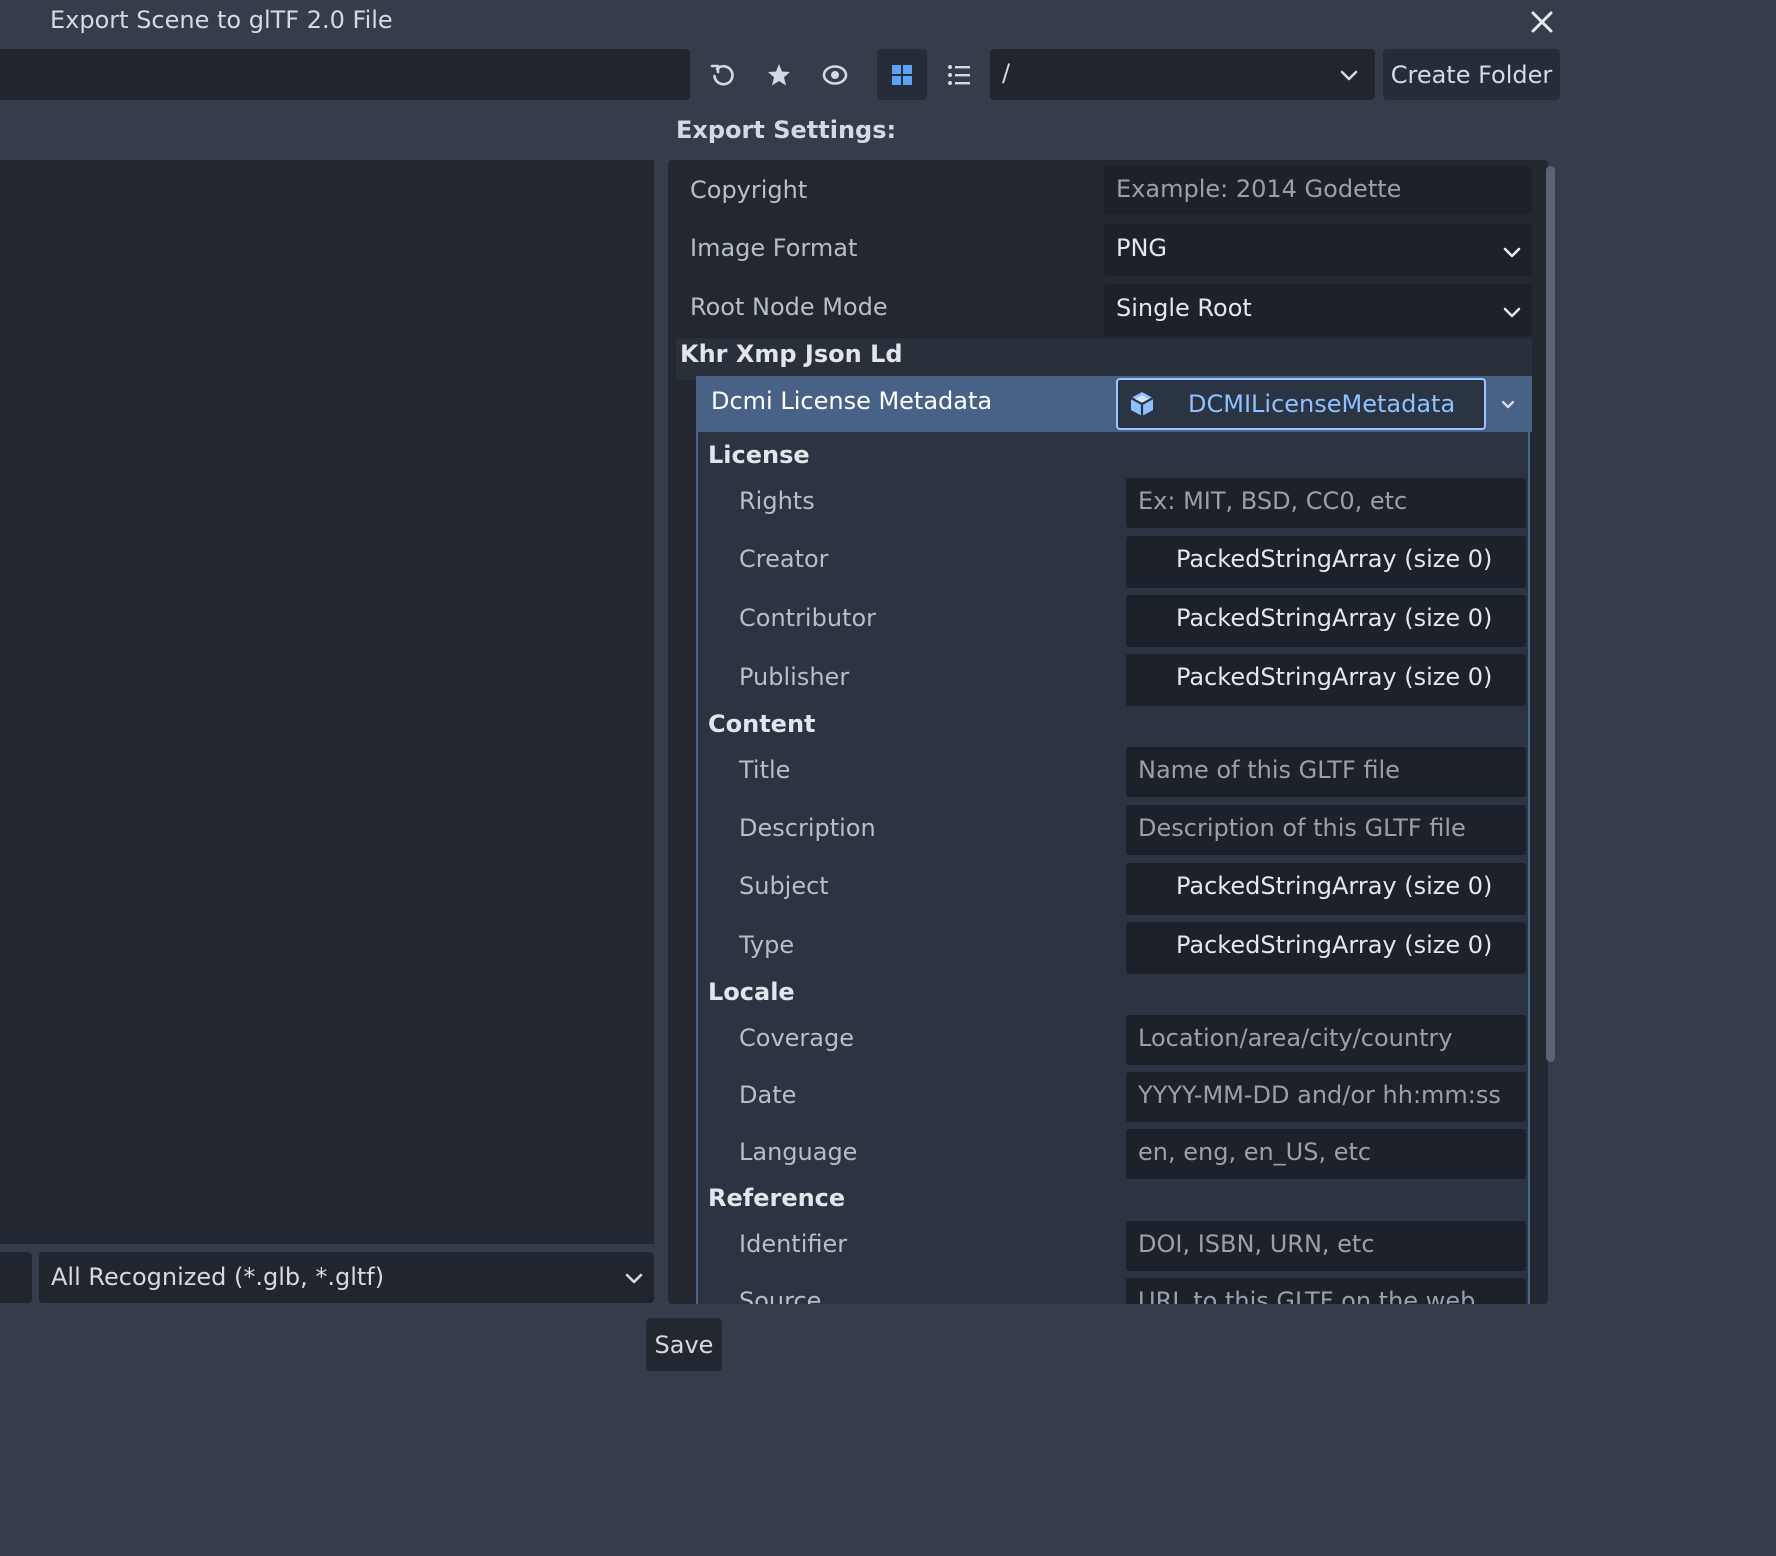  Describe the element at coordinates (345, 74) in the screenshot. I see `path-input` at that location.